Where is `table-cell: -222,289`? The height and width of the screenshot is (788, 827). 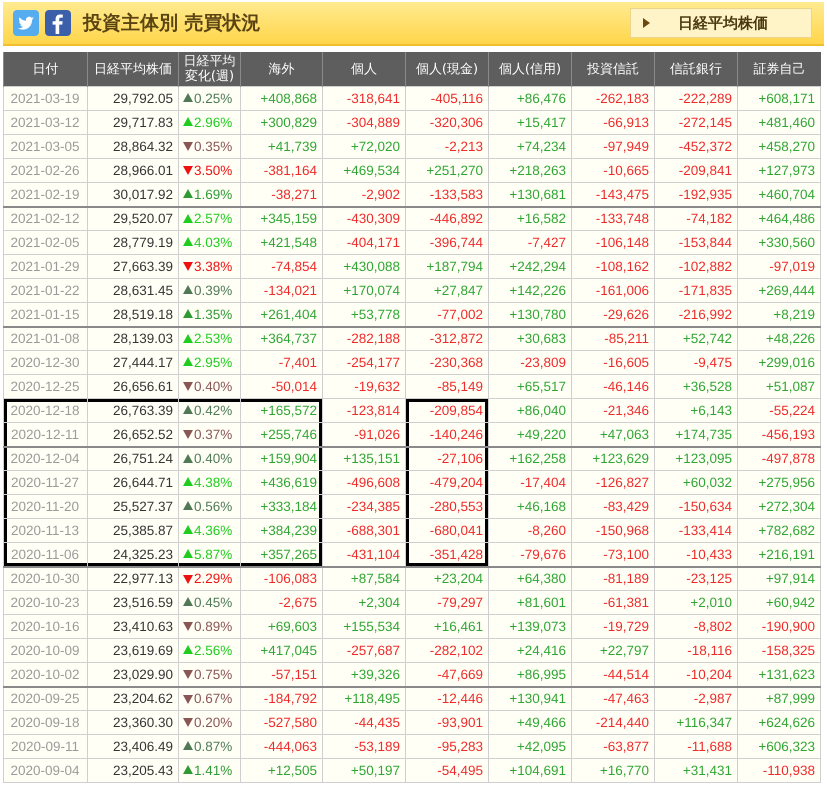 table-cell: -222,289 is located at coordinates (696, 98).